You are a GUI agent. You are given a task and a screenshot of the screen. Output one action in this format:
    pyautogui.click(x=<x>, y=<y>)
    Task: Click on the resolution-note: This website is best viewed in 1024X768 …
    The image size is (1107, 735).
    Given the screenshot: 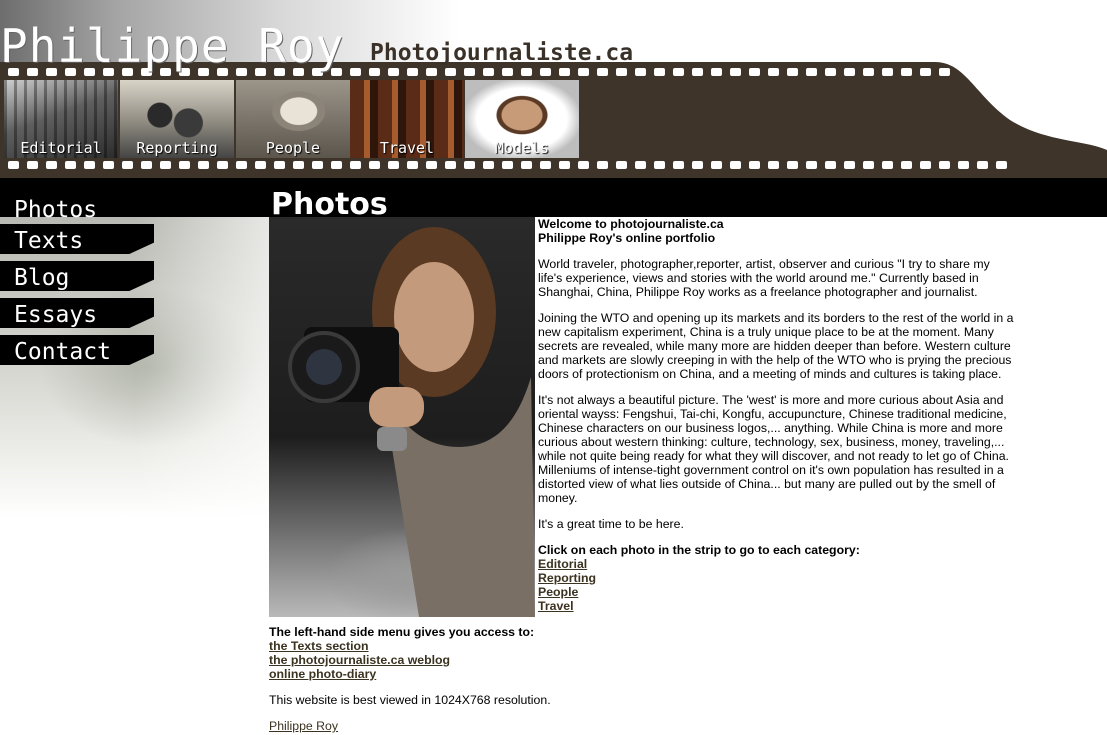 What is the action you would take?
    pyautogui.click(x=410, y=700)
    